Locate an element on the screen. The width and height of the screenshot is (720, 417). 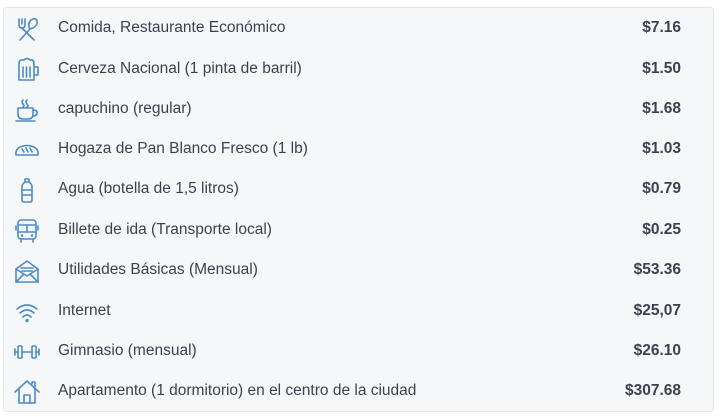
house-icon is located at coordinates (27, 392).